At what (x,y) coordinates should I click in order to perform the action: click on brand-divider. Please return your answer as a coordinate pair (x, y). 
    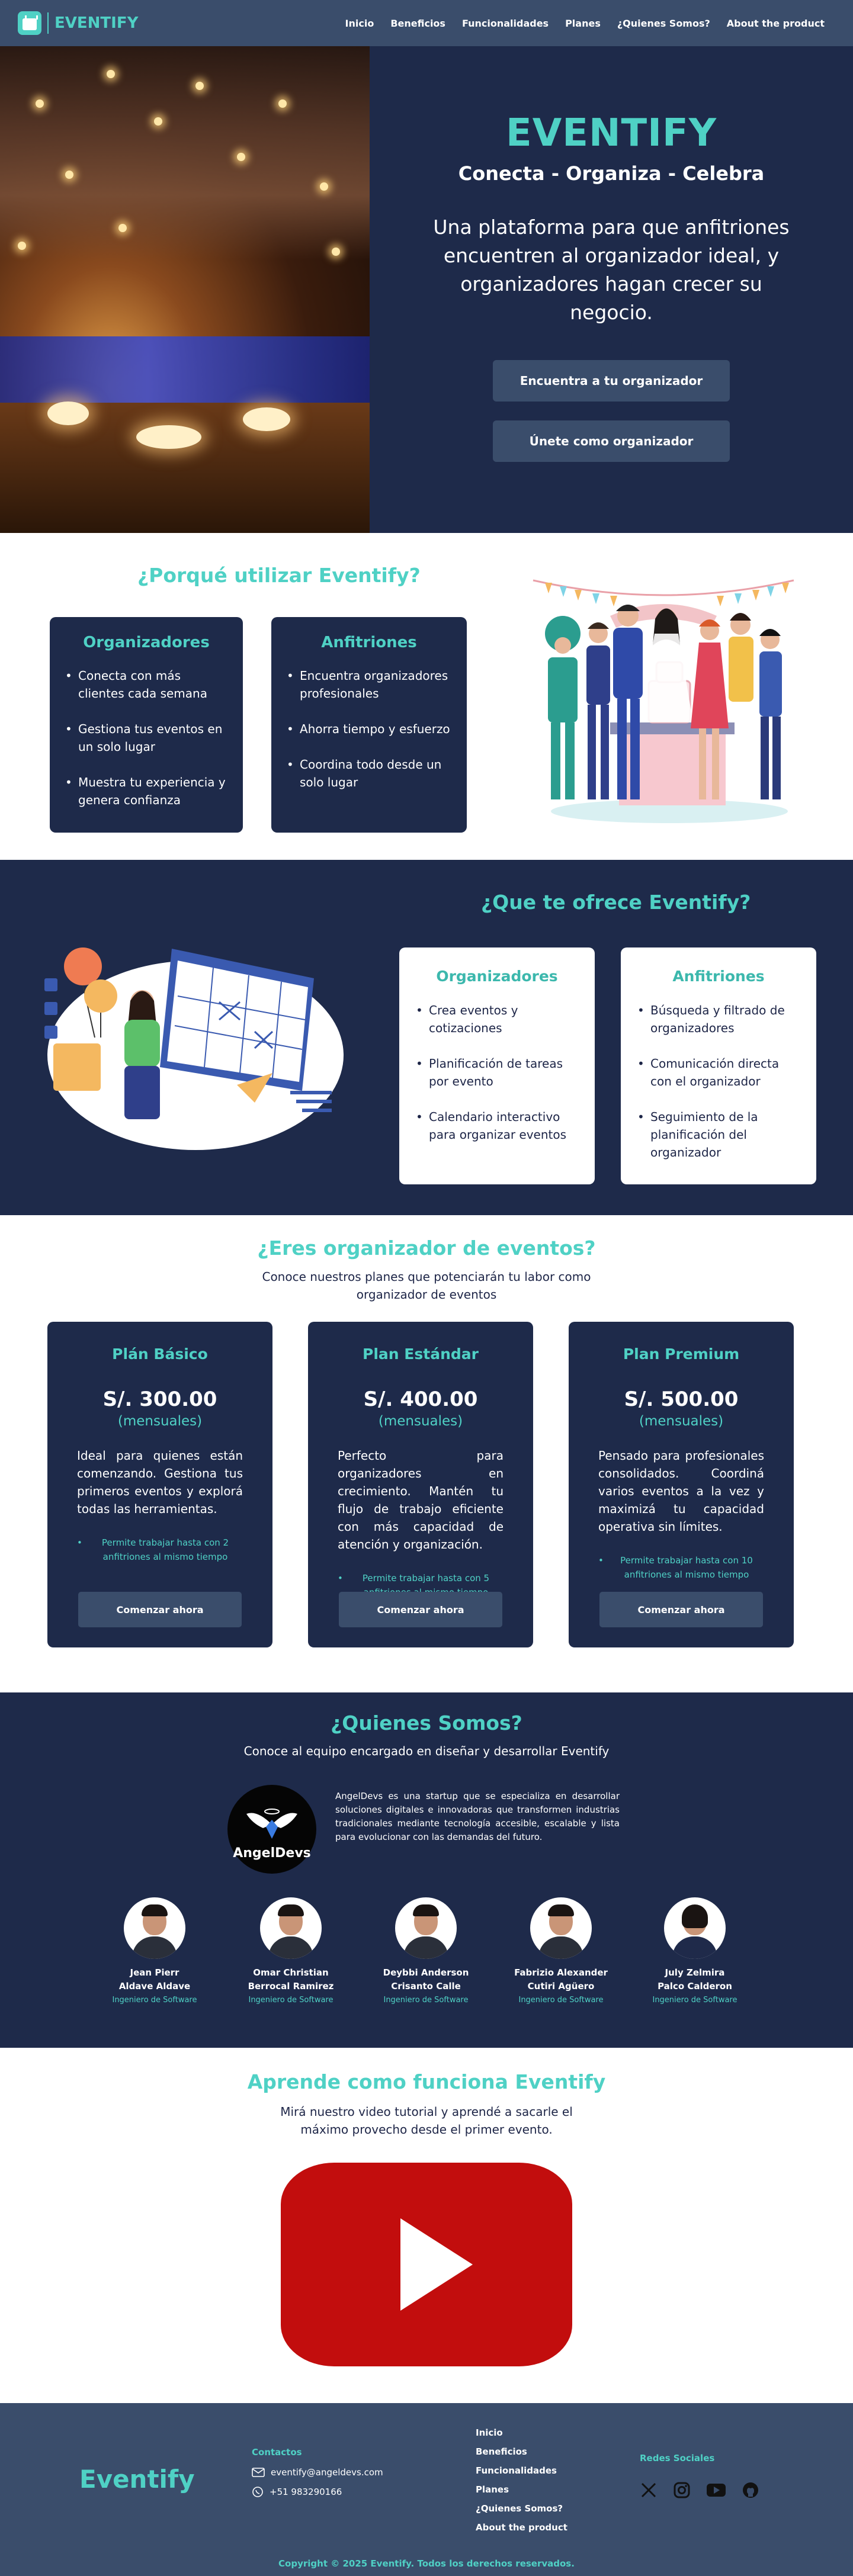
    Looking at the image, I should click on (48, 23).